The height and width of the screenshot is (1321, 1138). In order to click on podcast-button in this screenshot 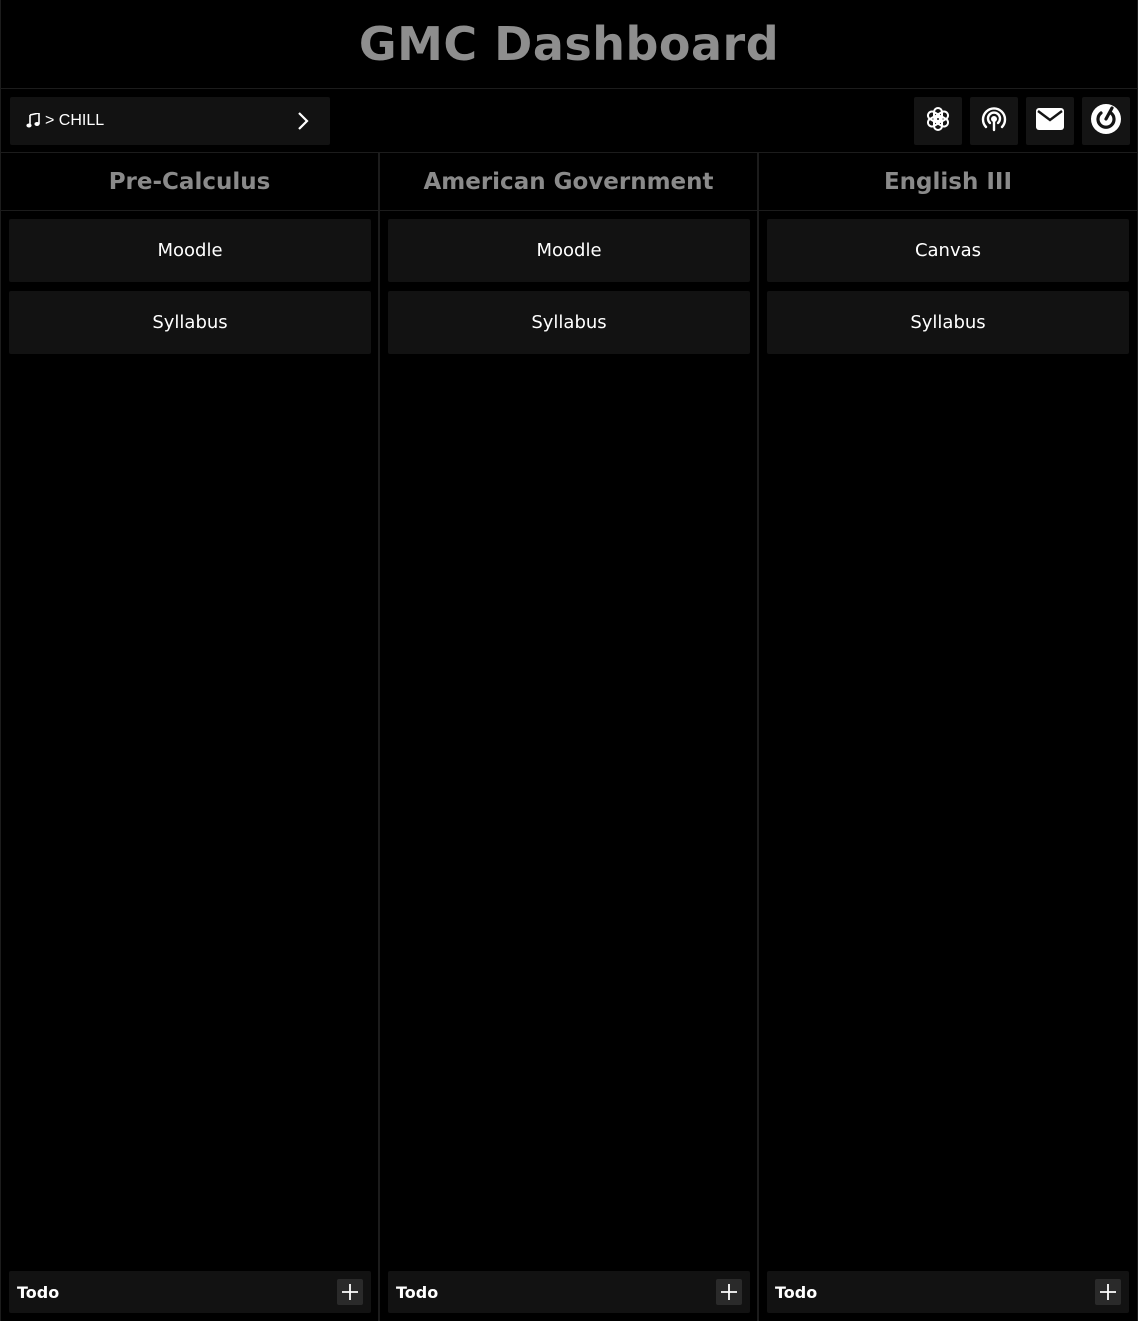, I will do `click(994, 121)`.